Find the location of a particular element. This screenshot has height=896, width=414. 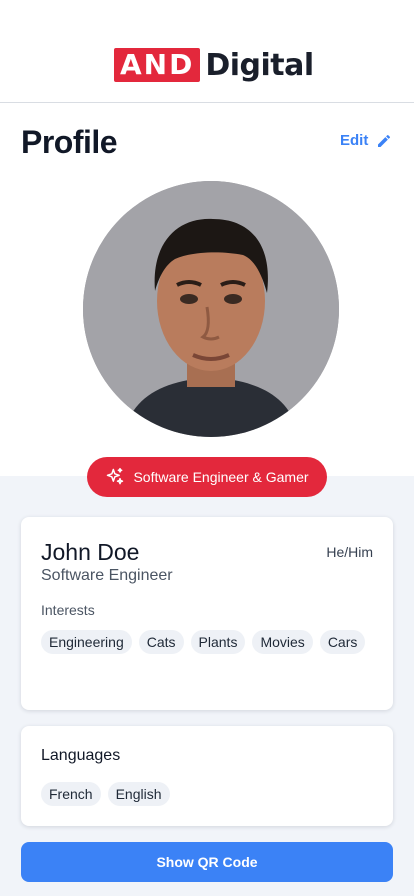

interests-label: Interests is located at coordinates (68, 610).